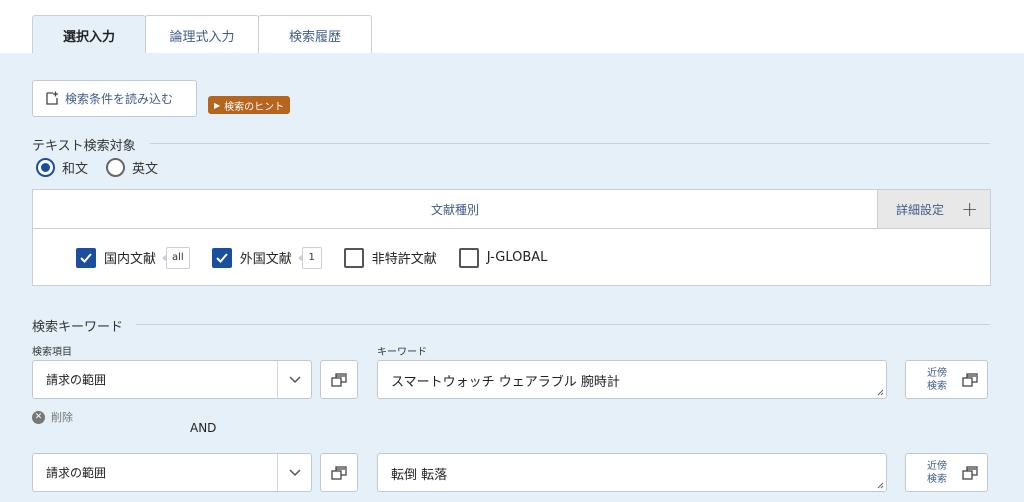  I want to click on radio-japanese: 和文, so click(62, 167).